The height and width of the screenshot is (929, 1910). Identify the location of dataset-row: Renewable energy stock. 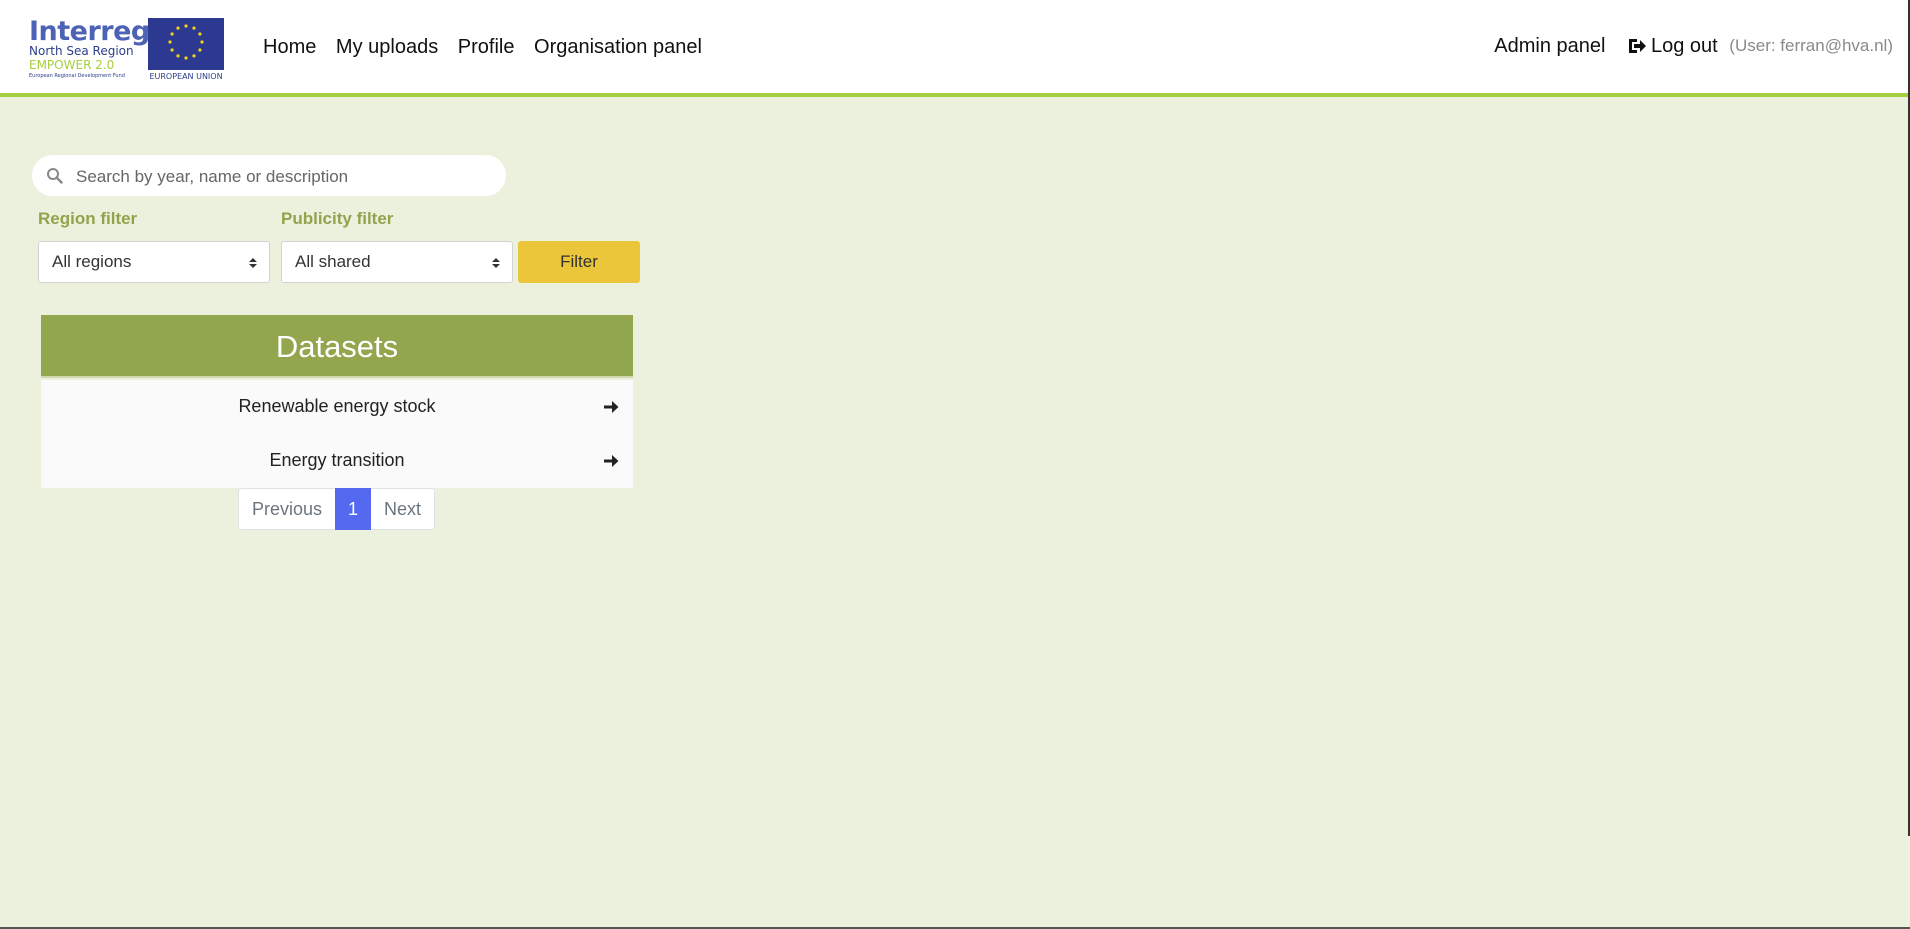
(337, 407).